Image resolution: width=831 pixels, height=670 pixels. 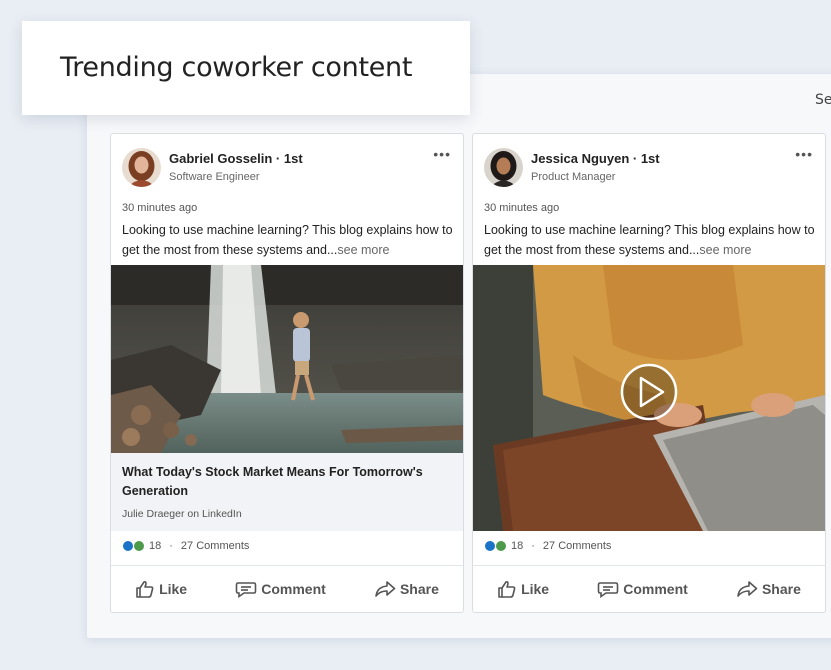 I want to click on heading-card: Trending coworker content, so click(x=246, y=68).